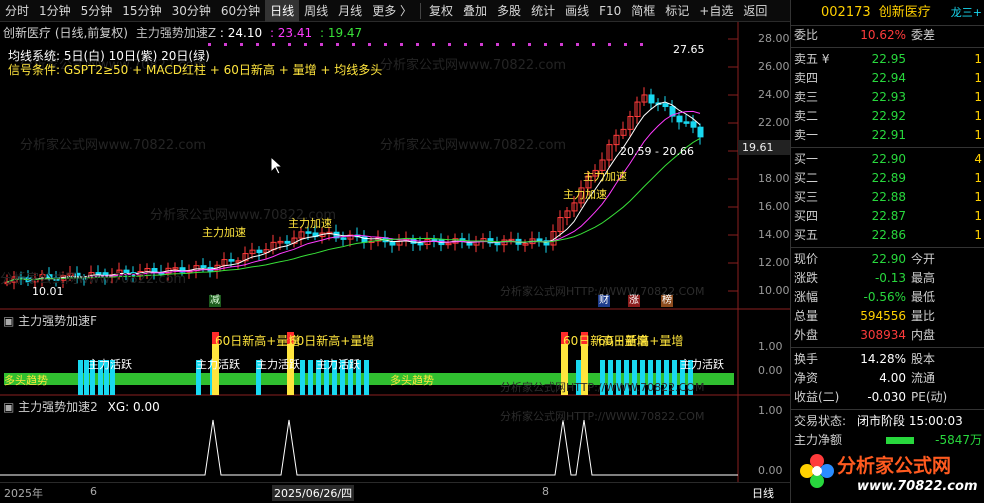  What do you see at coordinates (883, 35) in the screenshot?
I see `weibi-value: 10.62%` at bounding box center [883, 35].